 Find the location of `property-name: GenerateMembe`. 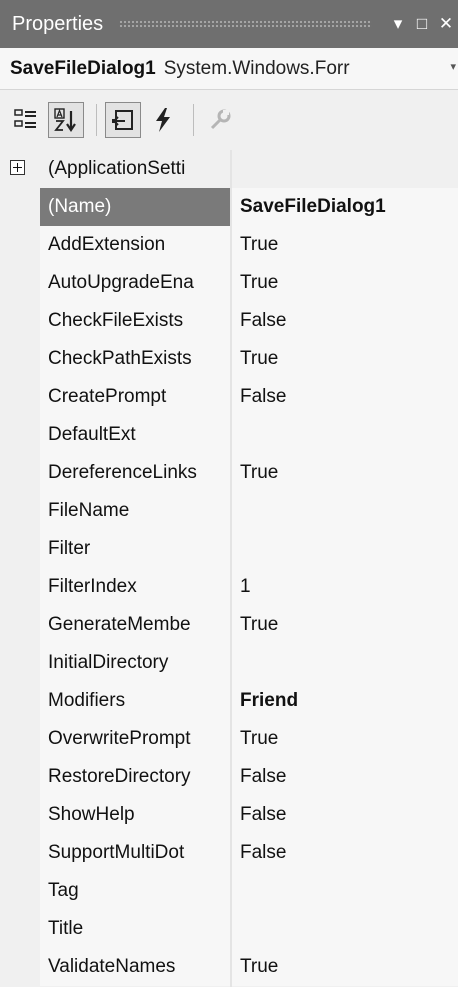

property-name: GenerateMembe is located at coordinates (135, 625).